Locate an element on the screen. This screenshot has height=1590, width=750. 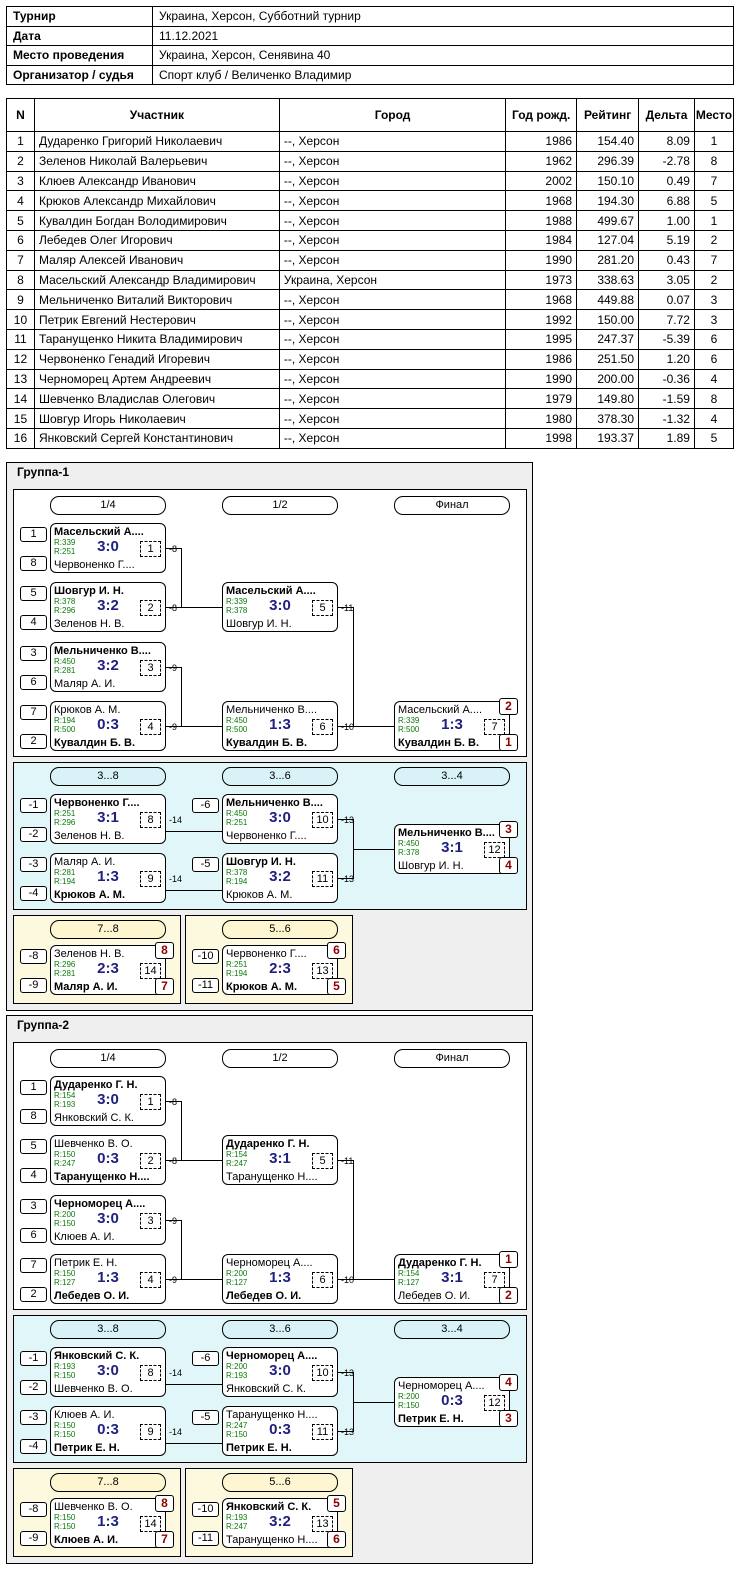
rating-delta: -5.39 is located at coordinates (666, 339).